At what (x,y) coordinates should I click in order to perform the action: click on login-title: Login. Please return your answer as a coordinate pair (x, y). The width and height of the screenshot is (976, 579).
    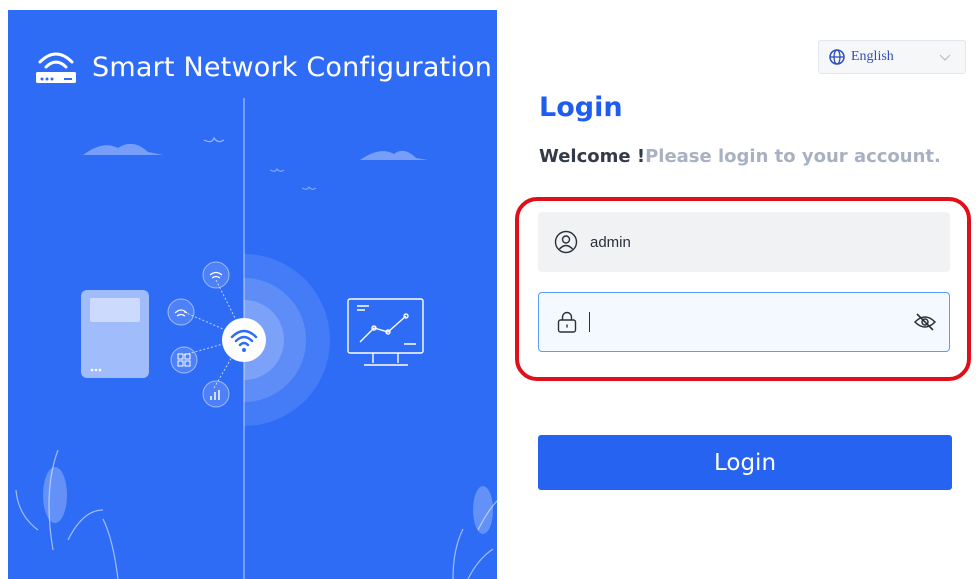
    Looking at the image, I should click on (581, 107).